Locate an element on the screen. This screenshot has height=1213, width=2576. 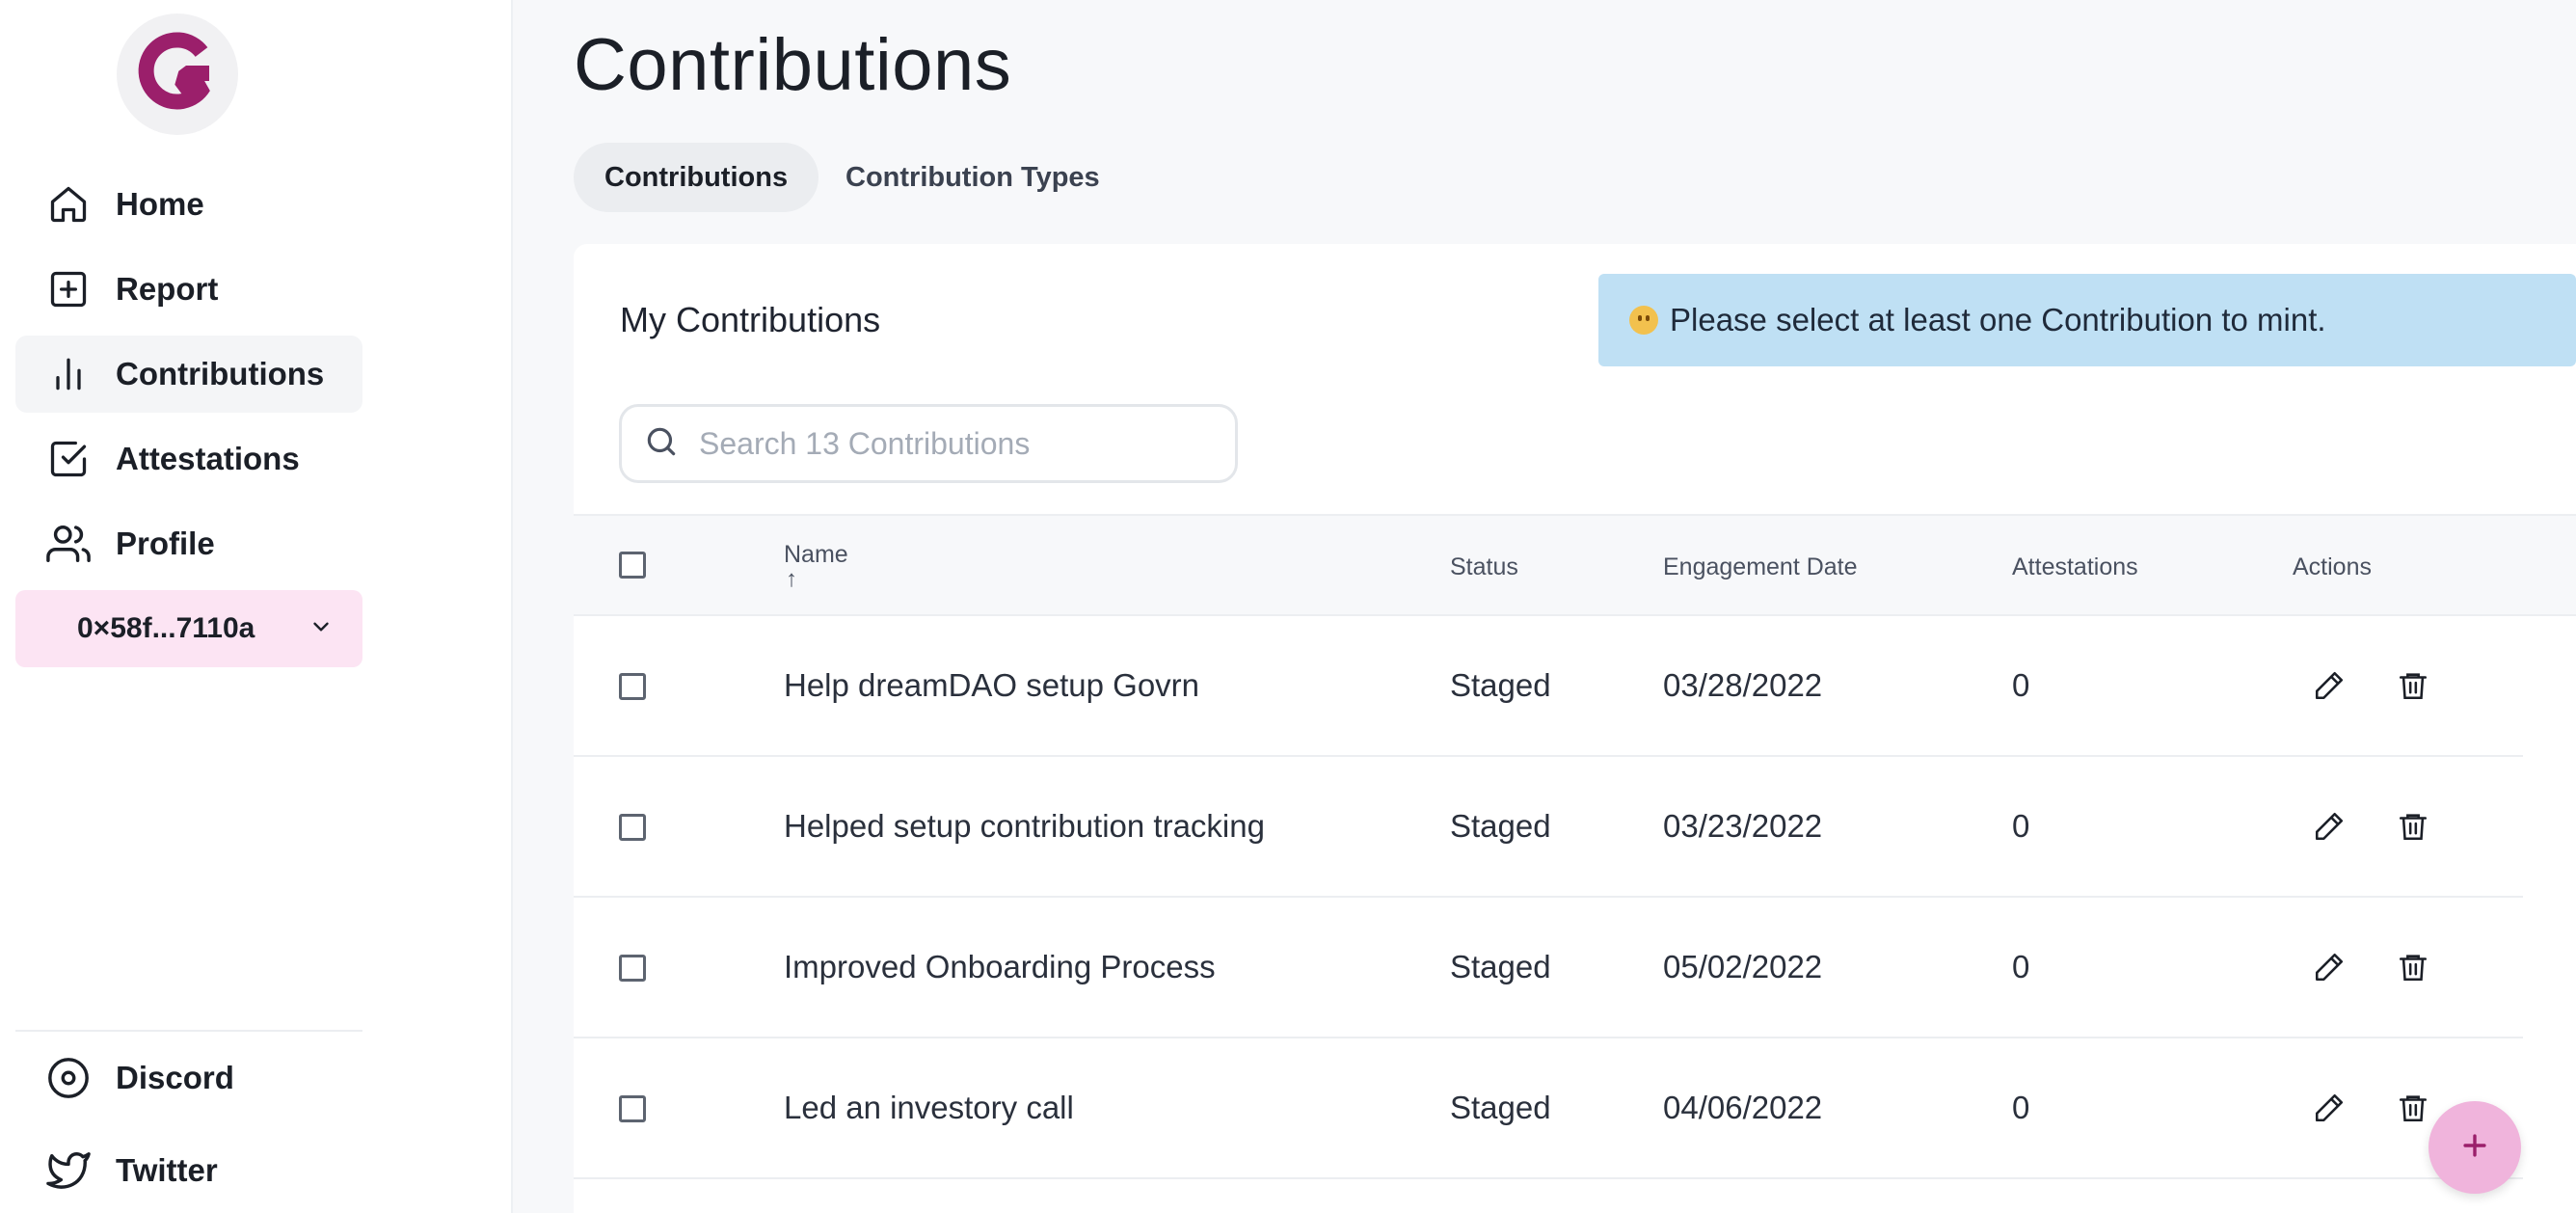
sidebar-item-label: Profile is located at coordinates (165, 543).